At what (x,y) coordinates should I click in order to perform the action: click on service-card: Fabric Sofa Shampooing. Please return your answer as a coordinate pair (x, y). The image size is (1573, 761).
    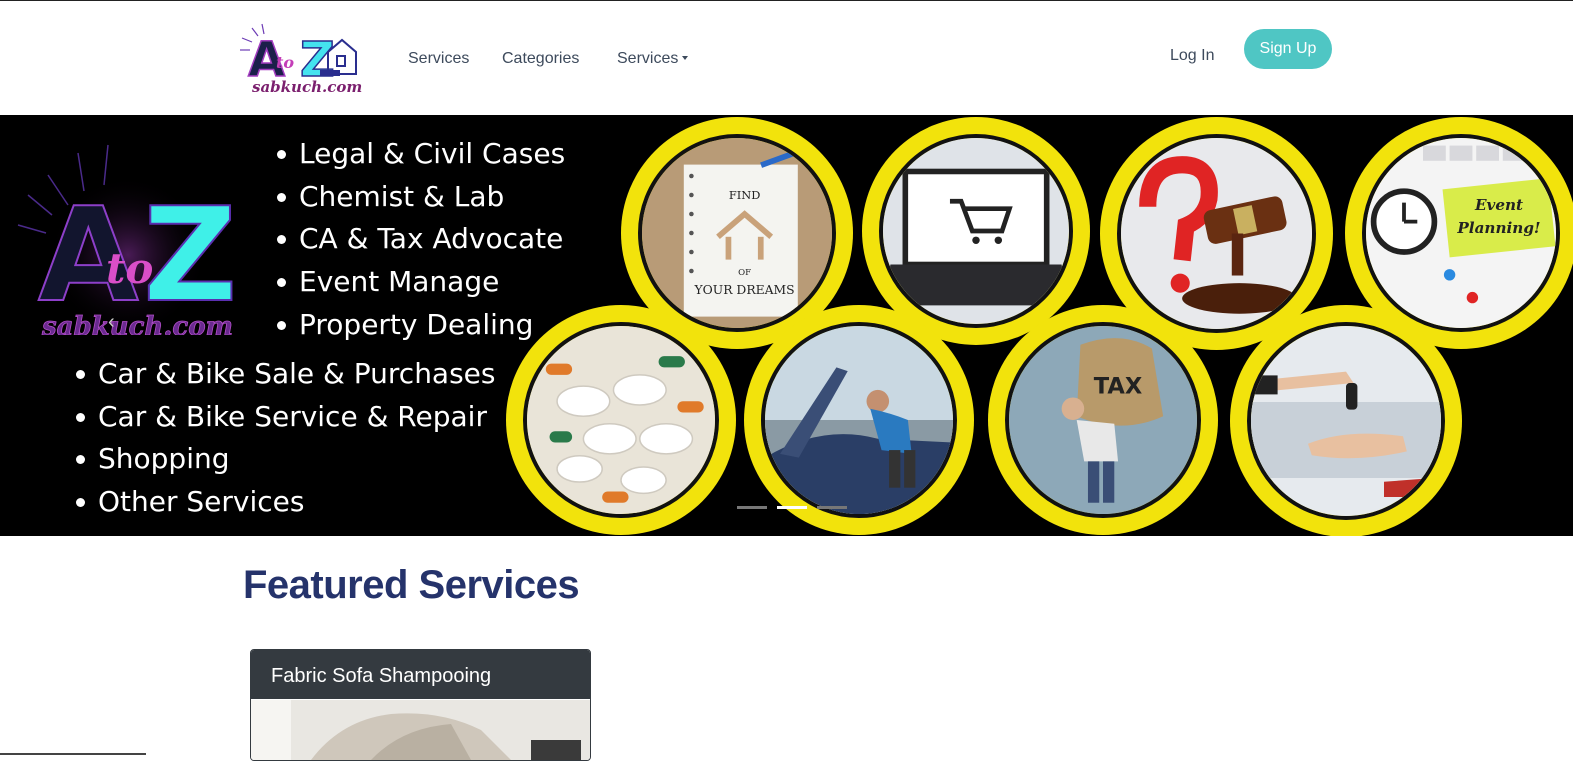
    Looking at the image, I should click on (420, 705).